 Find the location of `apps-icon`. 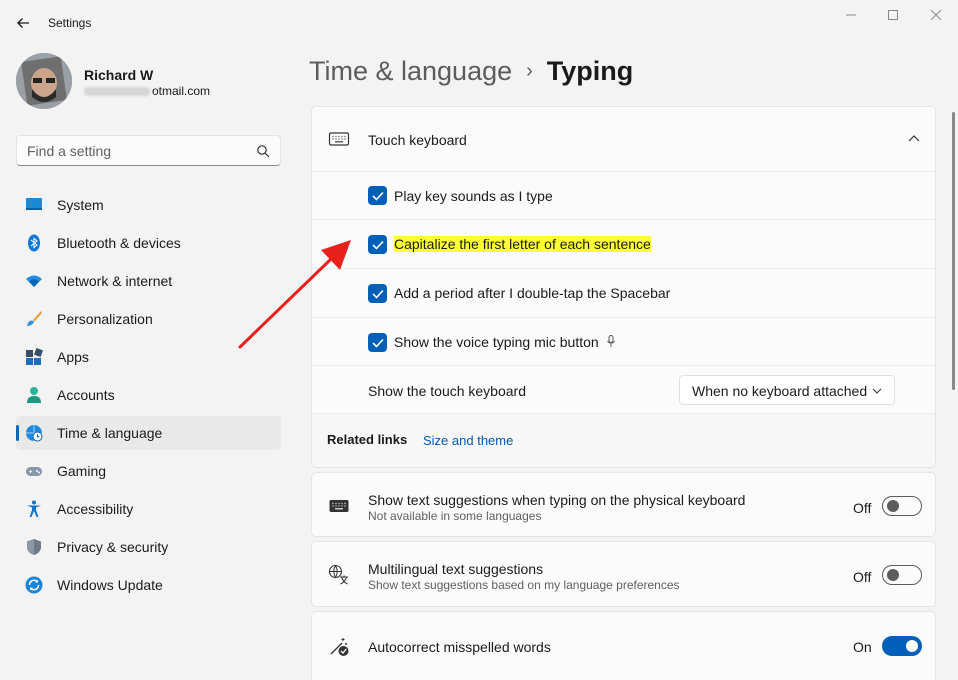

apps-icon is located at coordinates (34, 356).